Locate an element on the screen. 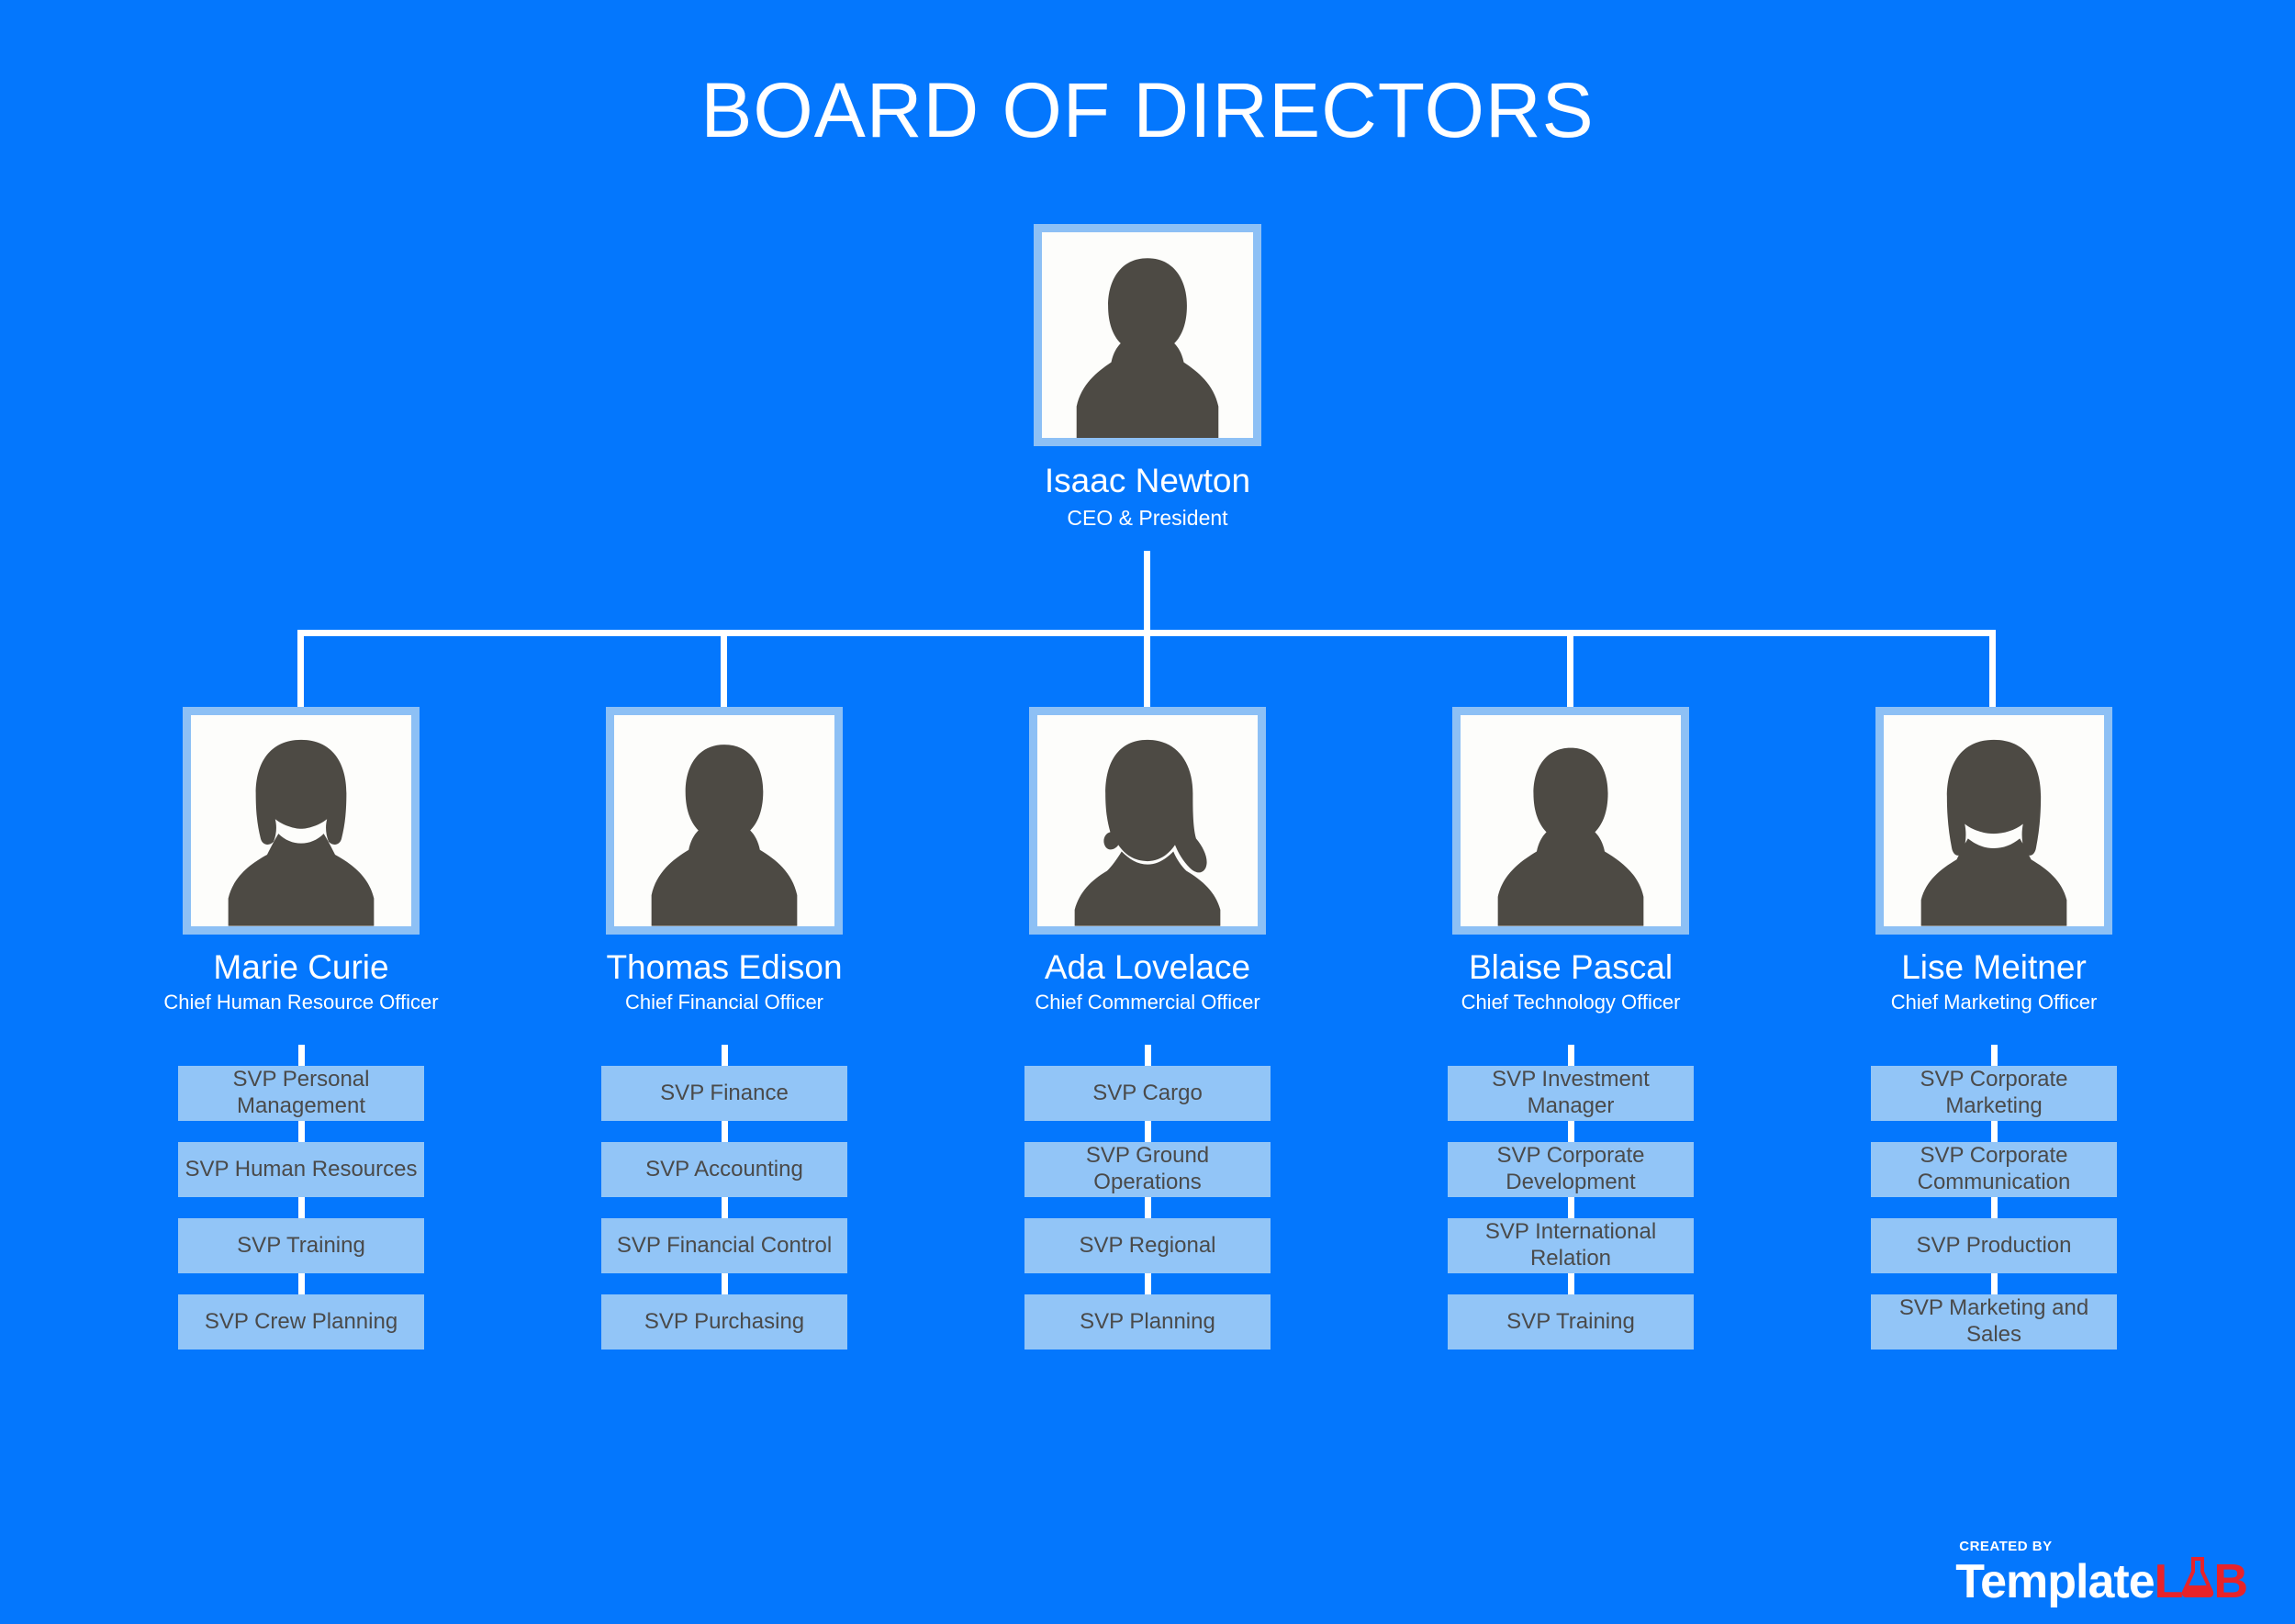 This screenshot has width=2295, height=1624. report-box: SVP Human Resources is located at coordinates (301, 1169).